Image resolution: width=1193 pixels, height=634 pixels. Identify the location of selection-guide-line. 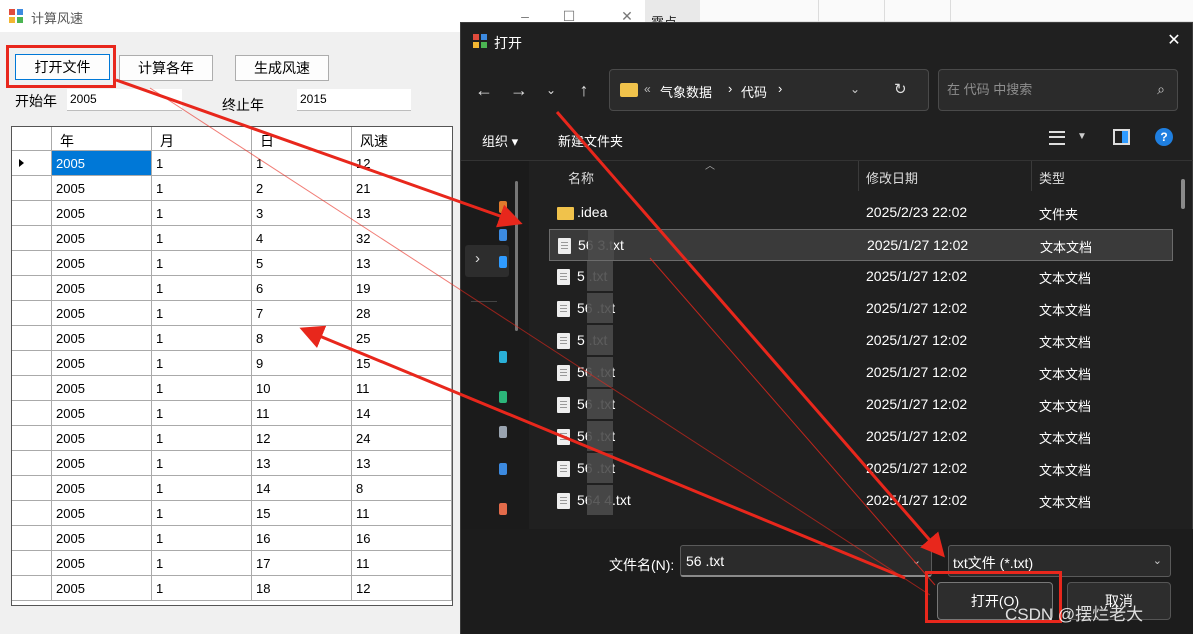
(792, 421).